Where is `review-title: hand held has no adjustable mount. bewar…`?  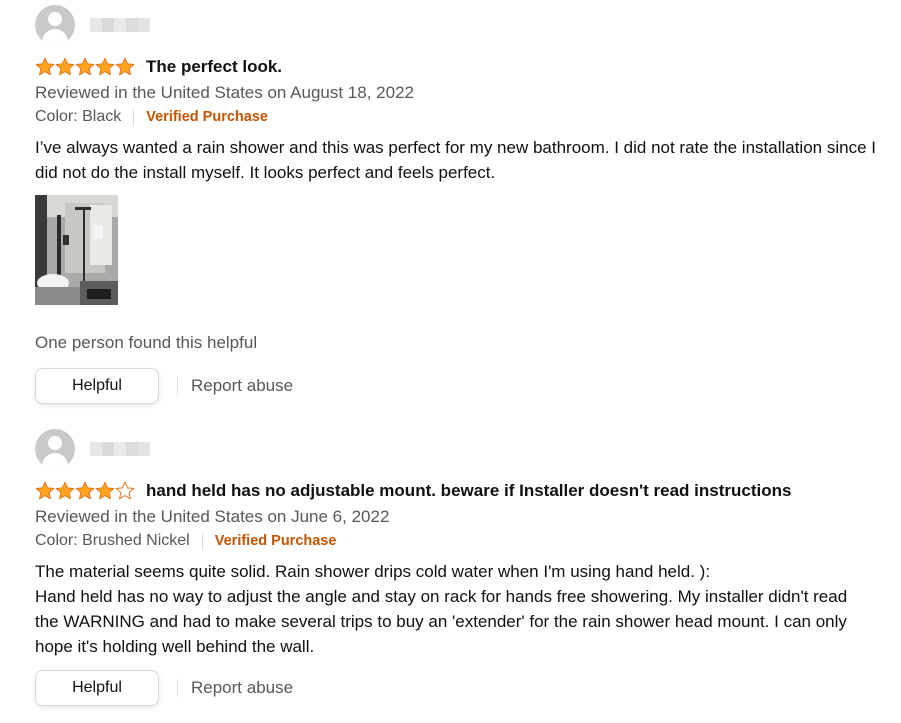
review-title: hand held has no adjustable mount. bewar… is located at coordinates (468, 491).